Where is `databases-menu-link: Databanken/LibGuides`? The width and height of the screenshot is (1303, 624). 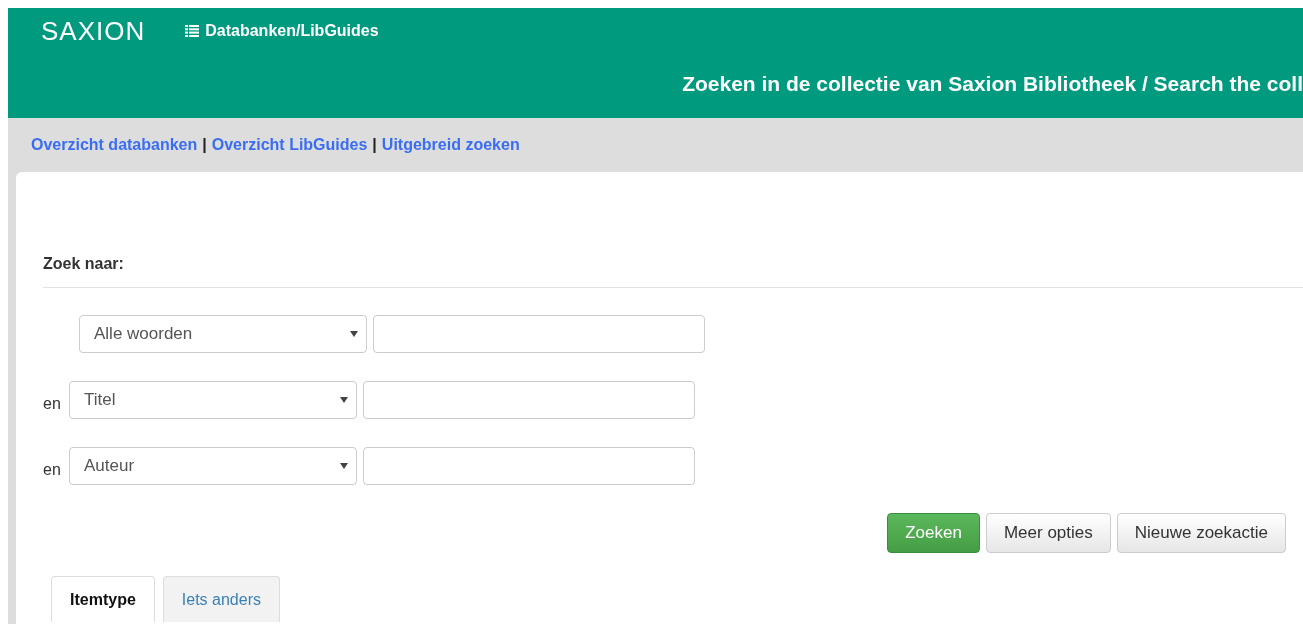
databases-menu-link: Databanken/LibGuides is located at coordinates (282, 31).